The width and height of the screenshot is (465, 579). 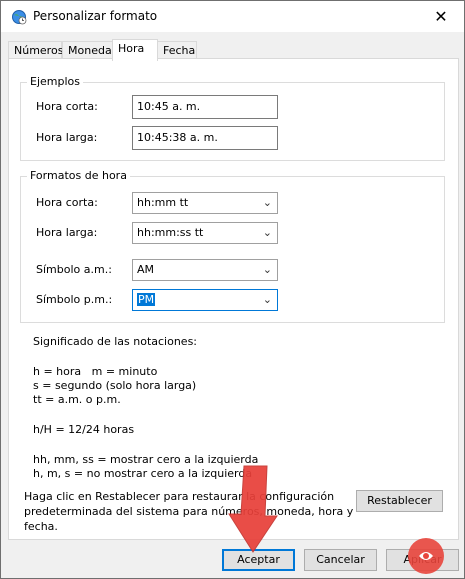 I want to click on red-arrow-icon, so click(x=253, y=509).